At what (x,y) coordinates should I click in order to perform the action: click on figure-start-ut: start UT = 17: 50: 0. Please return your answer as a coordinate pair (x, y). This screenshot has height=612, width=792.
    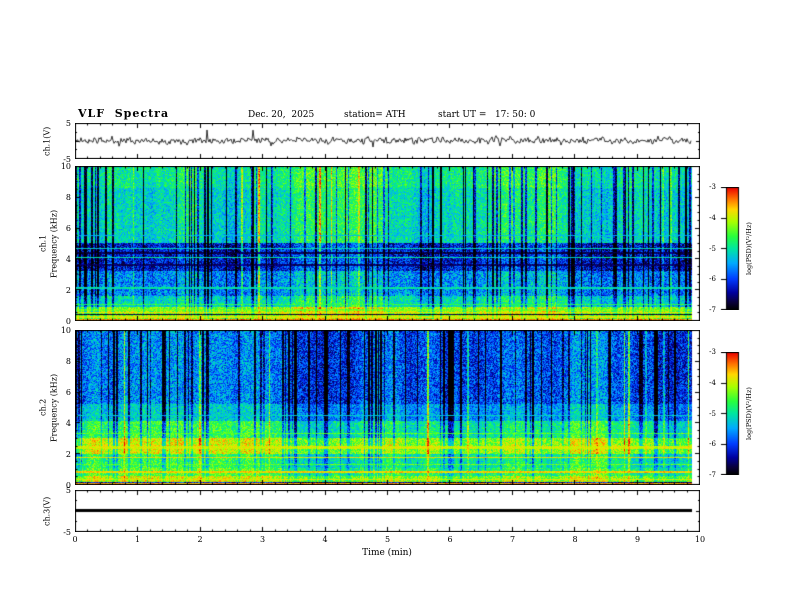
    Looking at the image, I should click on (487, 115).